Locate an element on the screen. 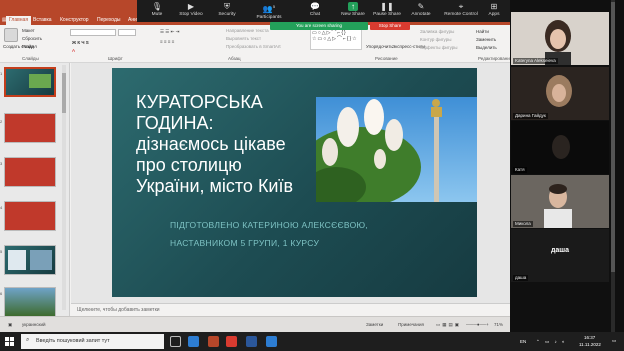 The image size is (624, 351). participant-display-name: даша is located at coordinates (560, 250).